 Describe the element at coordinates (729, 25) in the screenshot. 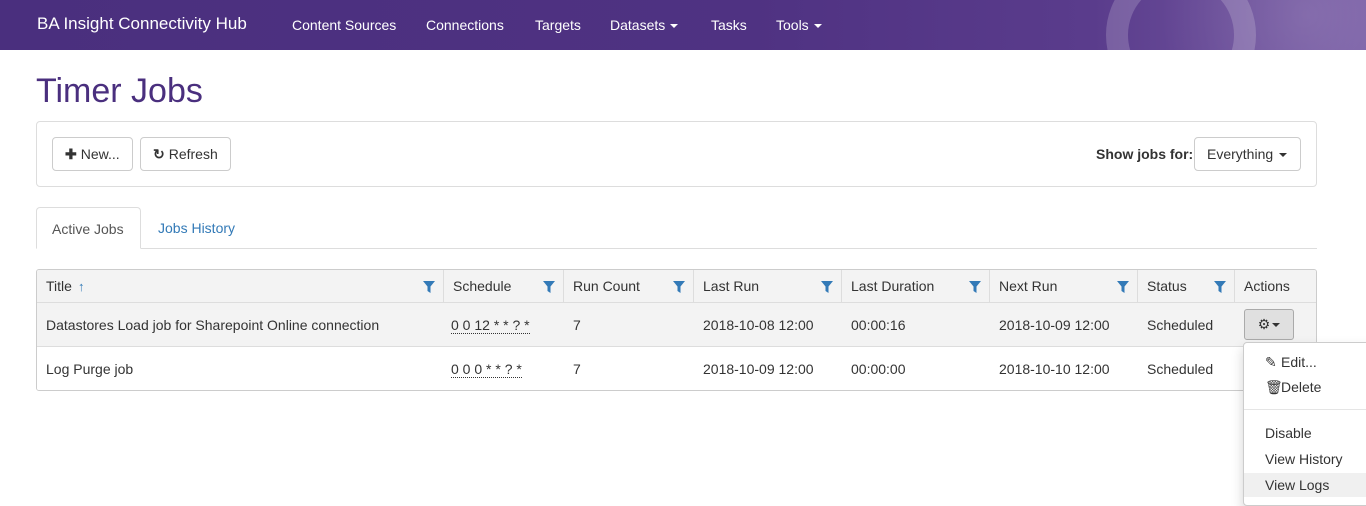

I see `nav-tasks: Tasks` at that location.